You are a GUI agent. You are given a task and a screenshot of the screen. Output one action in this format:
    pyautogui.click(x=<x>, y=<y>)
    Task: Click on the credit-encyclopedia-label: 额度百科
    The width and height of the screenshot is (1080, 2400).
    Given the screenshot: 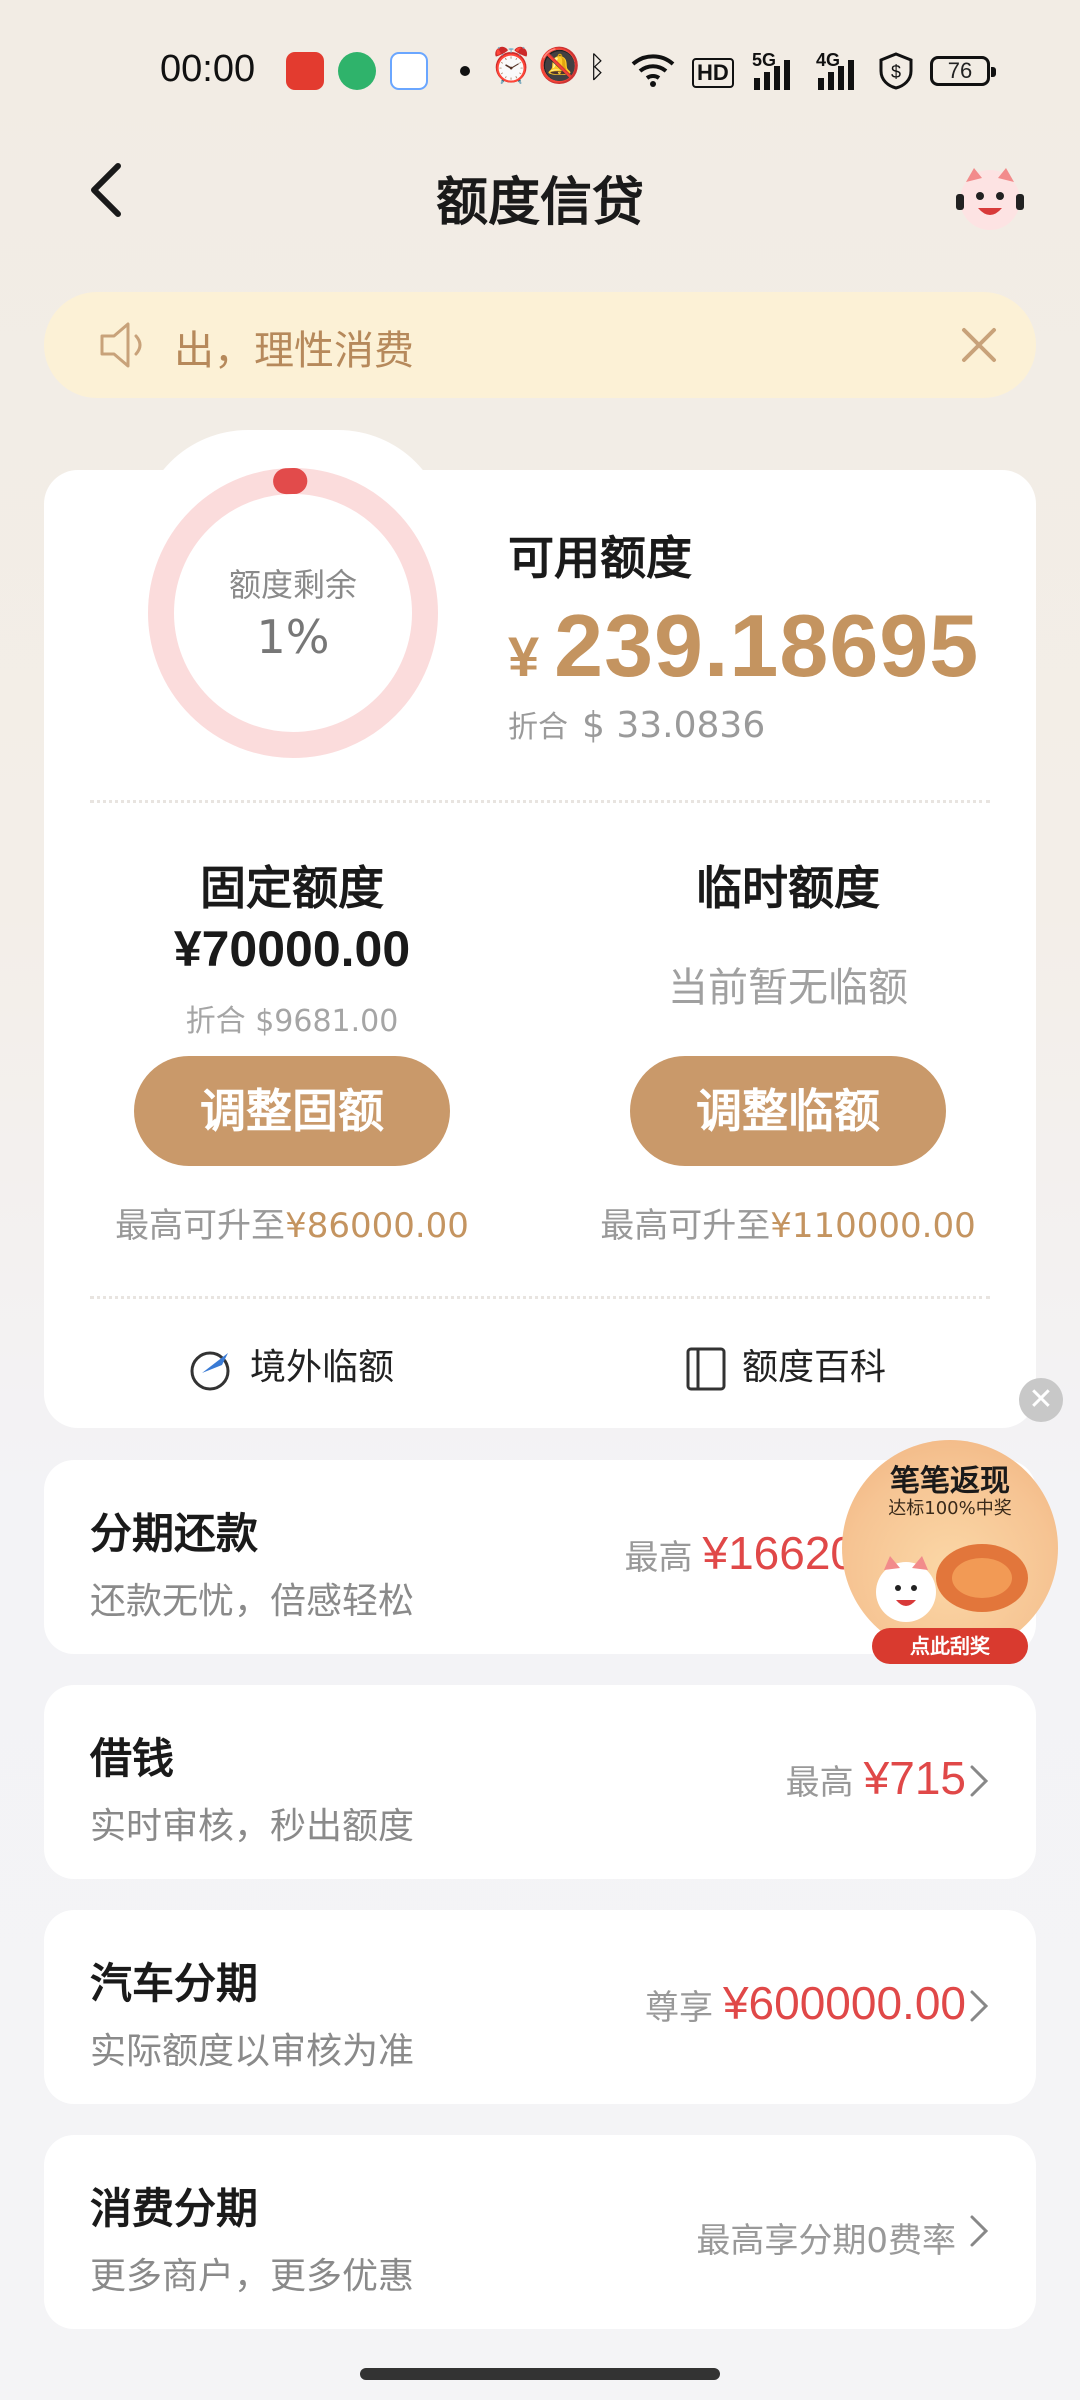 What is the action you would take?
    pyautogui.click(x=814, y=1367)
    